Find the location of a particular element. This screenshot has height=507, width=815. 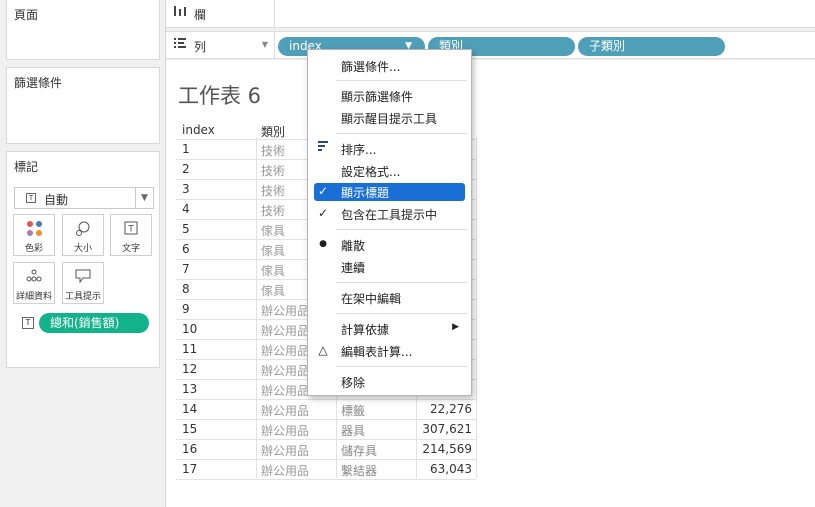

menu-item-include-in-tooltip: ✓ 包含在工具提示中 is located at coordinates (389, 214).